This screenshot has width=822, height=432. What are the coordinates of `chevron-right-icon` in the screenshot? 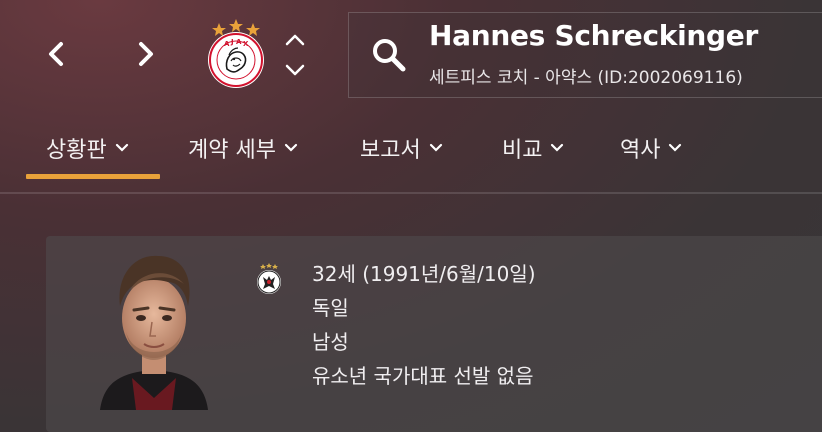 It's located at (146, 54).